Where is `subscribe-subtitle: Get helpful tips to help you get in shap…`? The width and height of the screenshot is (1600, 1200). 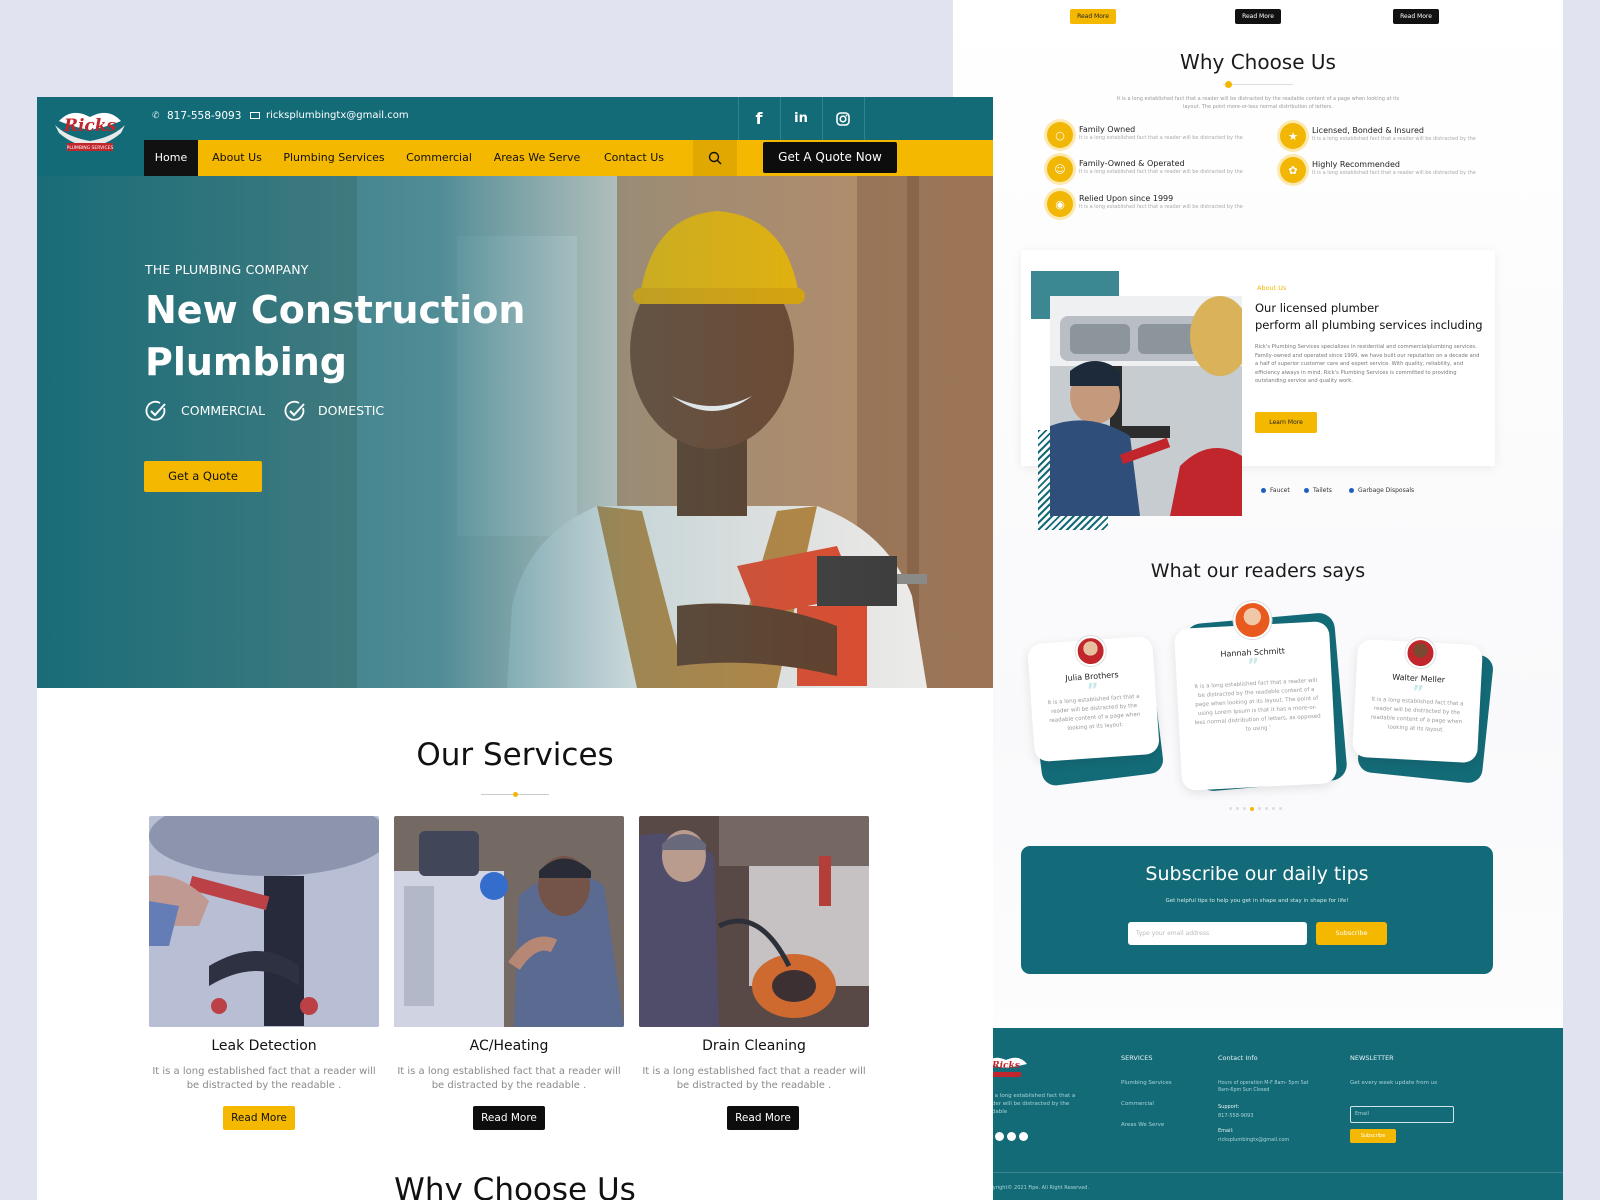 subscribe-subtitle: Get helpful tips to help you get in shap… is located at coordinates (1257, 901).